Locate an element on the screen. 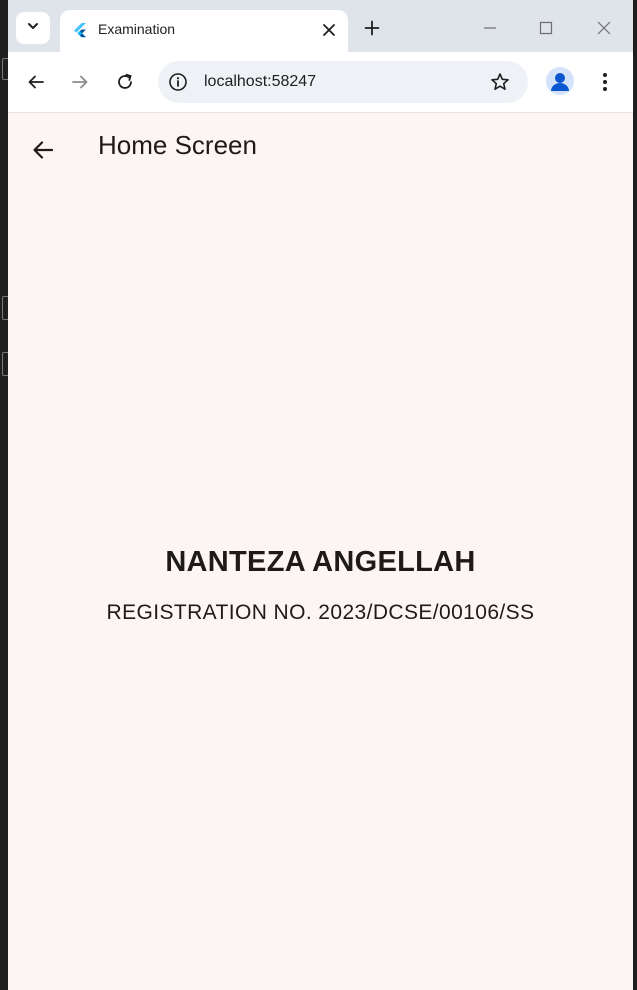  plus-icon is located at coordinates (372, 28).